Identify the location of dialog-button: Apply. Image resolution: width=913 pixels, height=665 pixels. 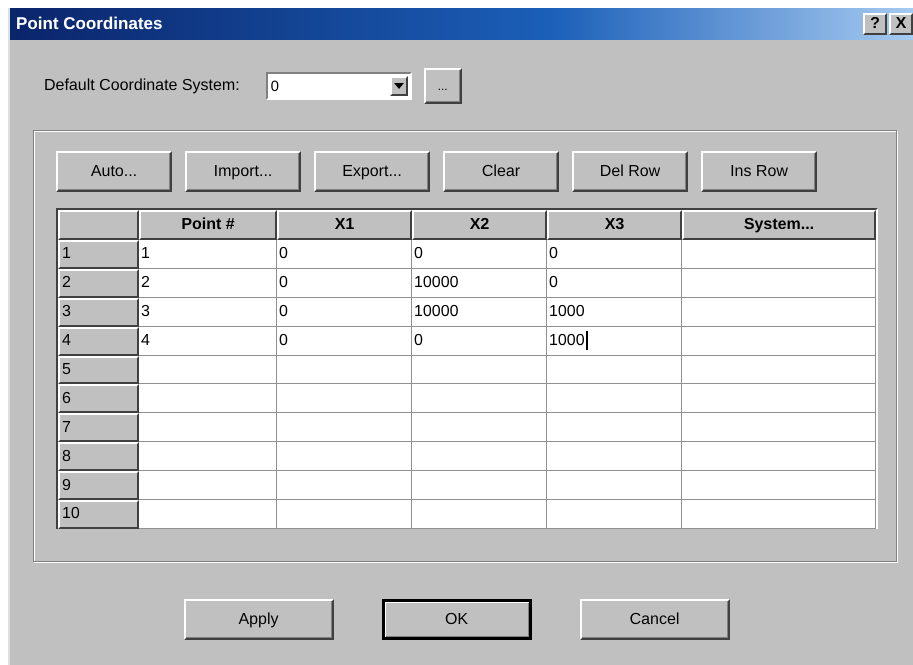
(259, 619).